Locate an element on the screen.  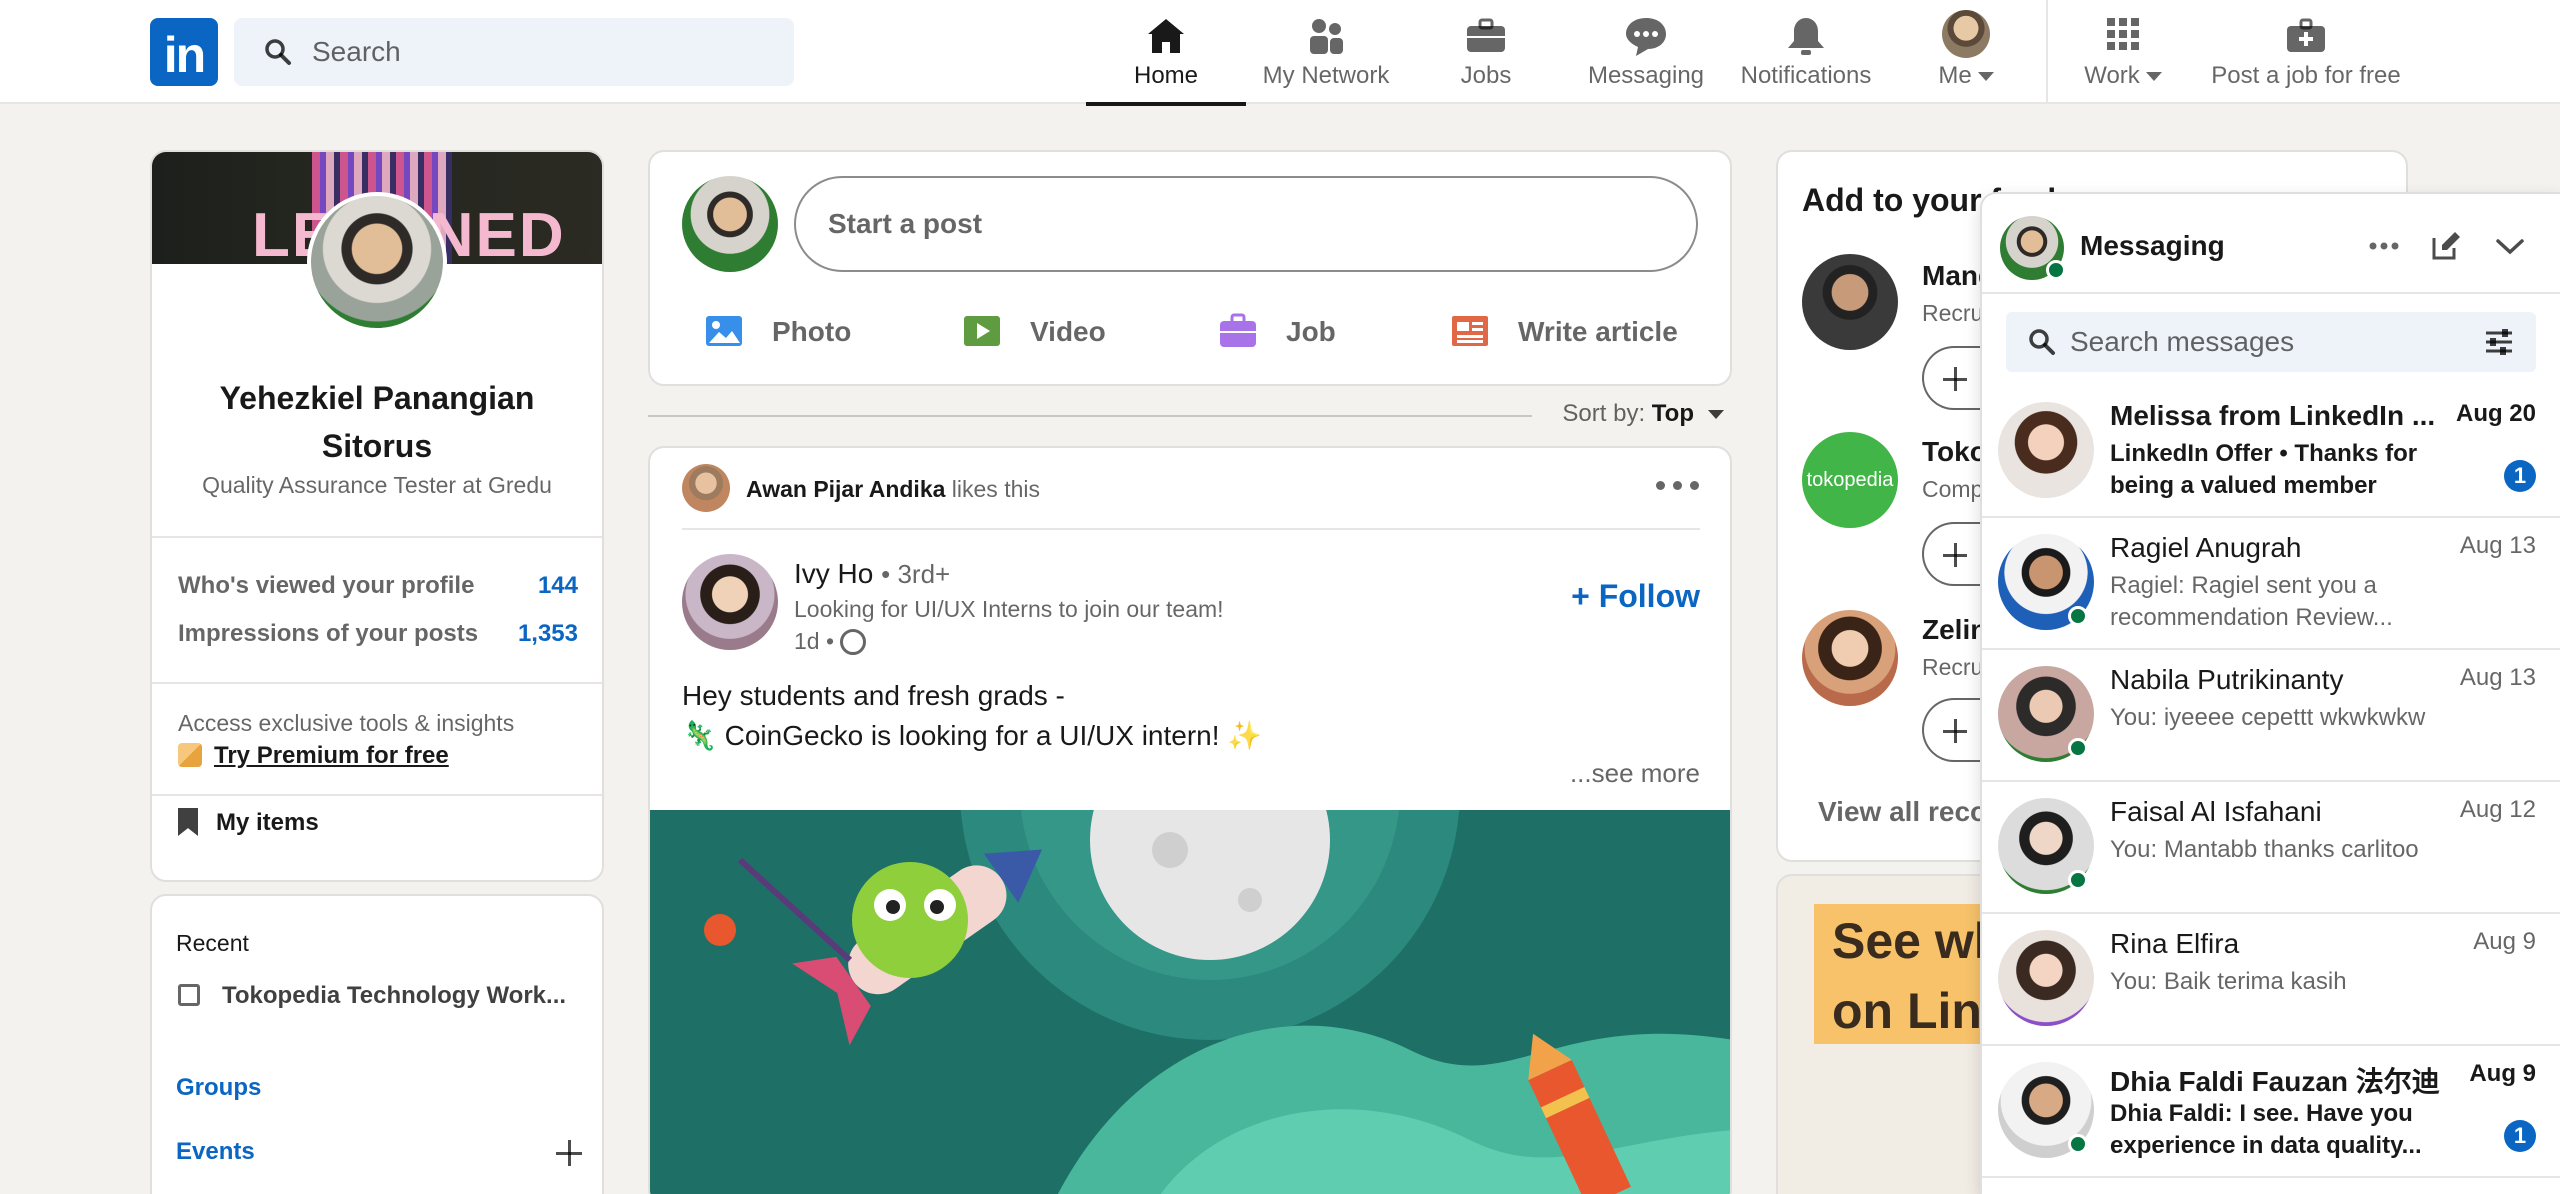
compose-icon is located at coordinates (2446, 246).